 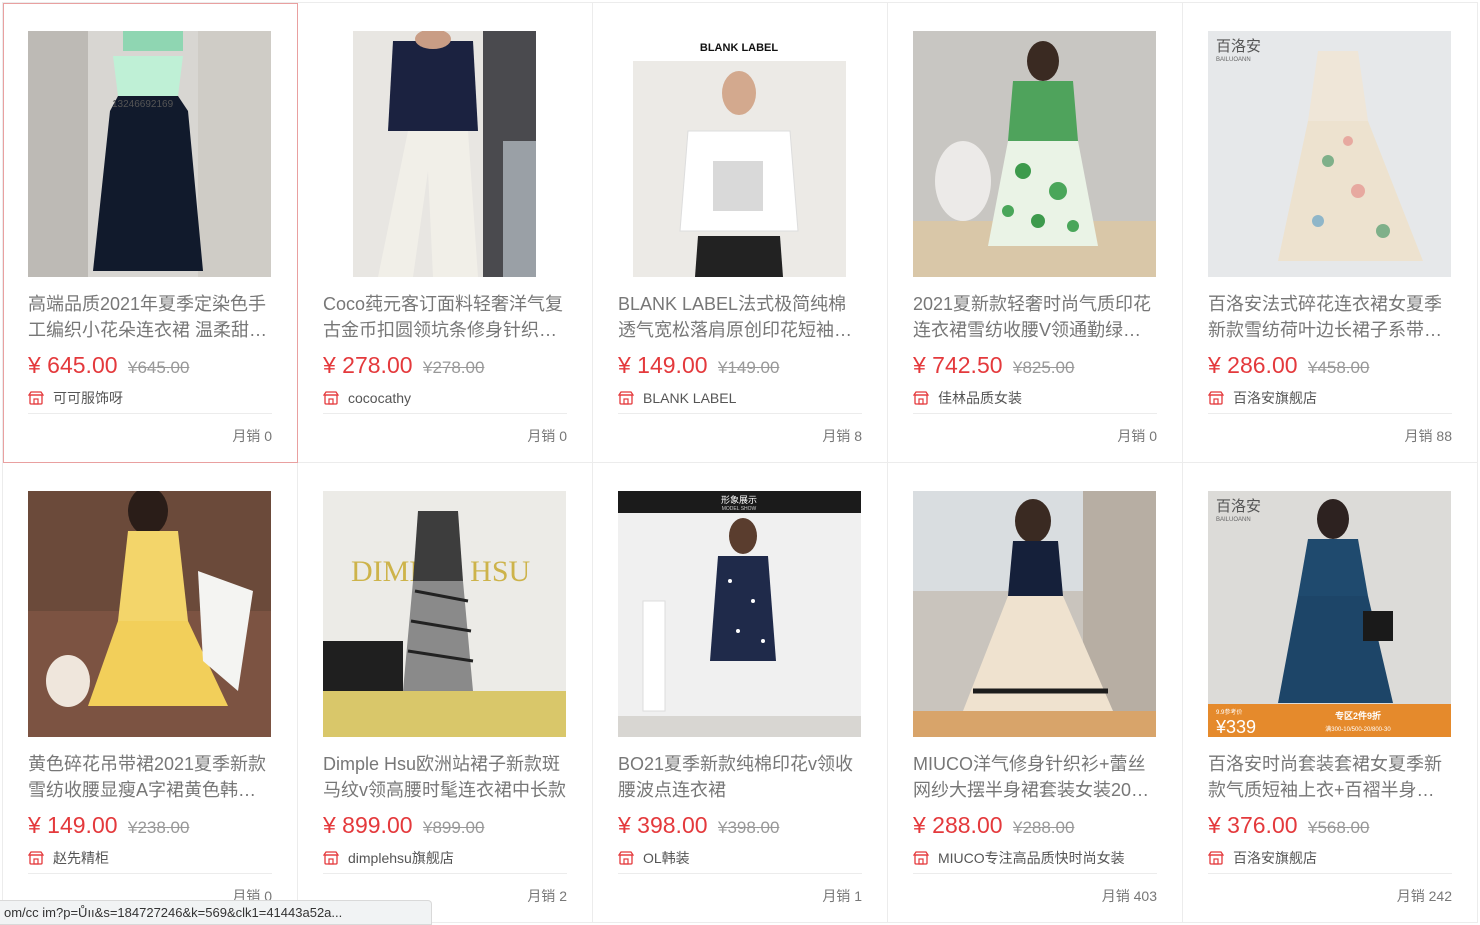 What do you see at coordinates (1031, 858) in the screenshot?
I see `shop-name: MIUCO专注高品质快时尚女装` at bounding box center [1031, 858].